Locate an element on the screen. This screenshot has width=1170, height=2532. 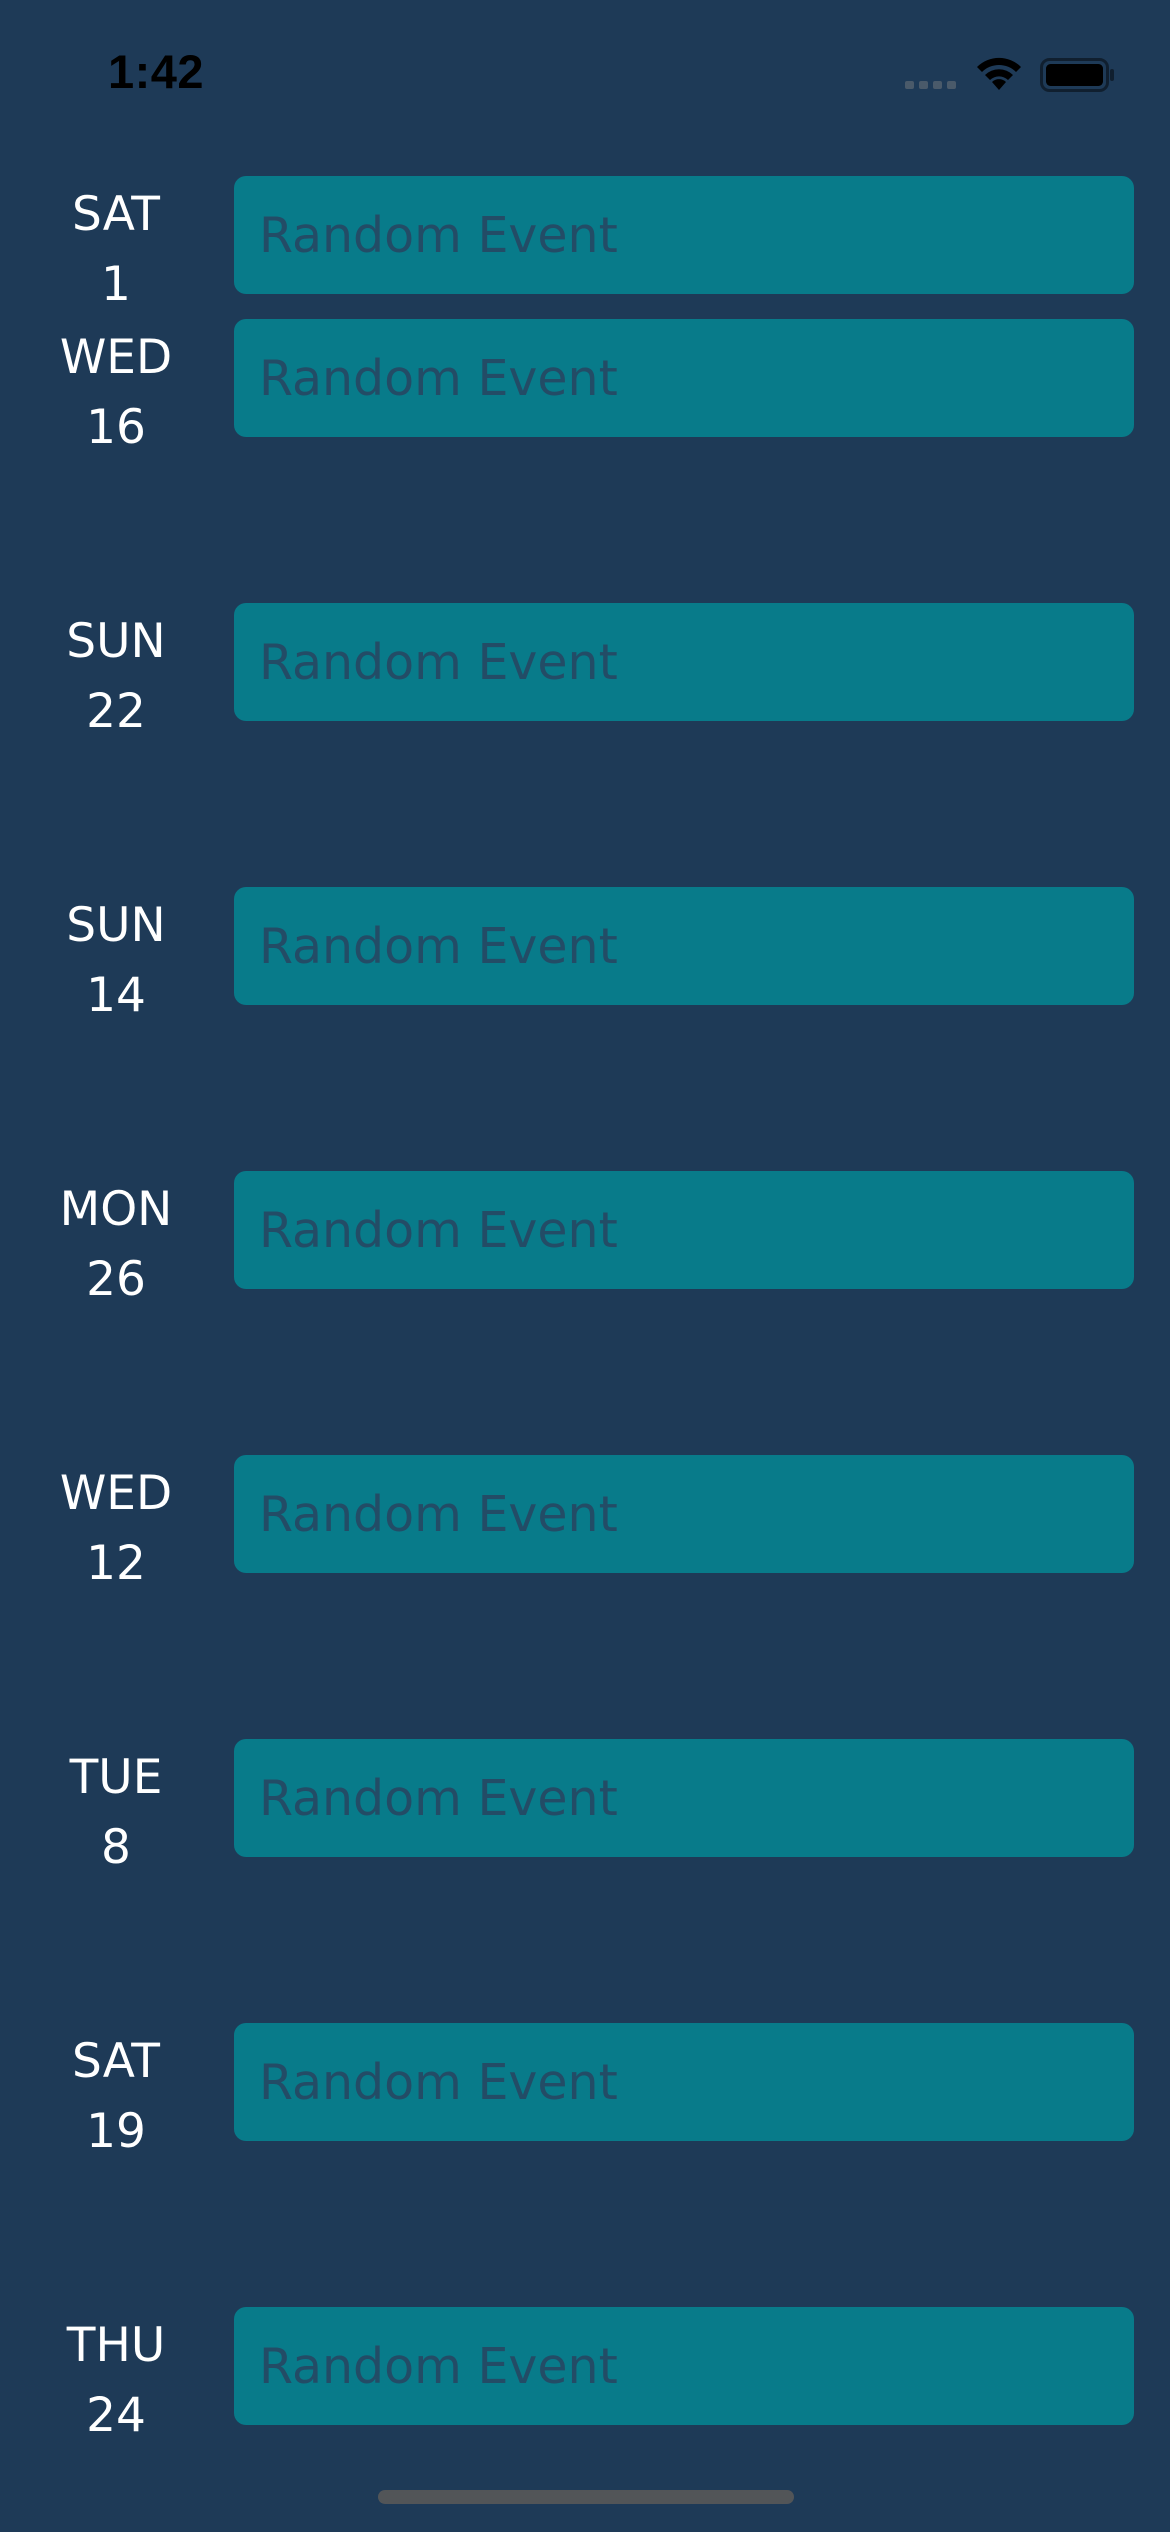
event-weekday: MON is located at coordinates (116, 1209).